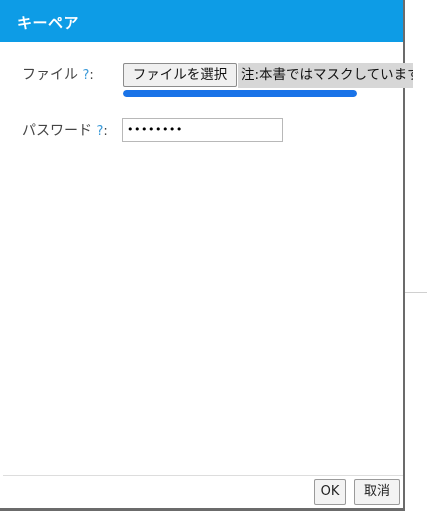 The width and height of the screenshot is (427, 515). I want to click on footer-divider, so click(203, 475).